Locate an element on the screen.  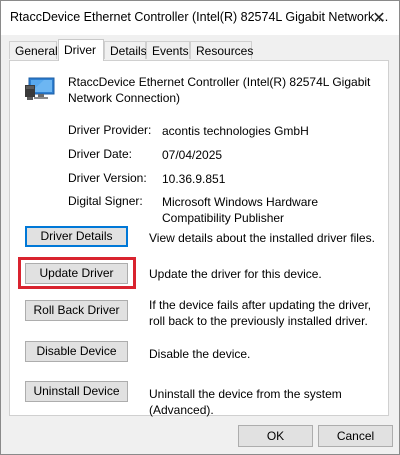
tab-driver: Driver is located at coordinates (81, 50).